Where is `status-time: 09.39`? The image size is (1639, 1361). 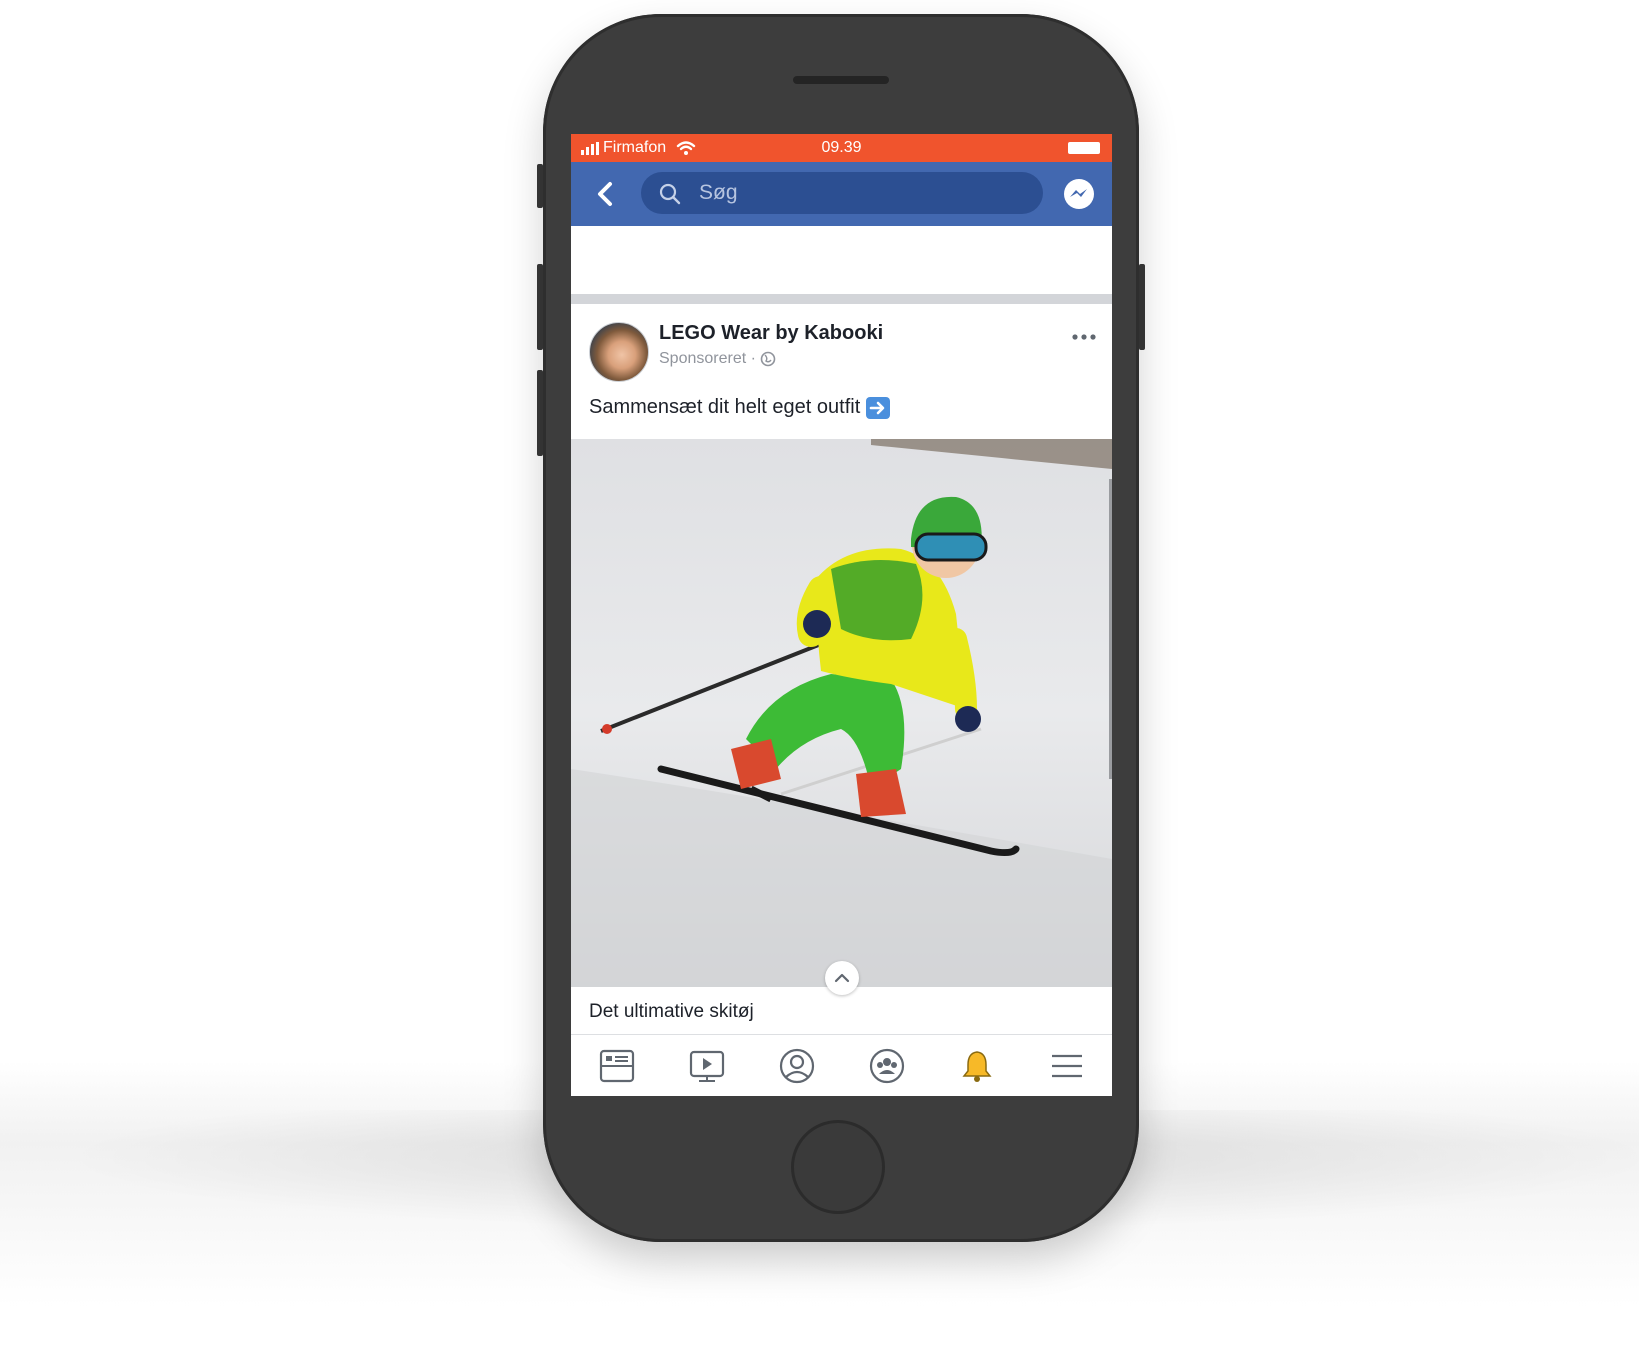
status-time: 09.39 is located at coordinates (841, 147).